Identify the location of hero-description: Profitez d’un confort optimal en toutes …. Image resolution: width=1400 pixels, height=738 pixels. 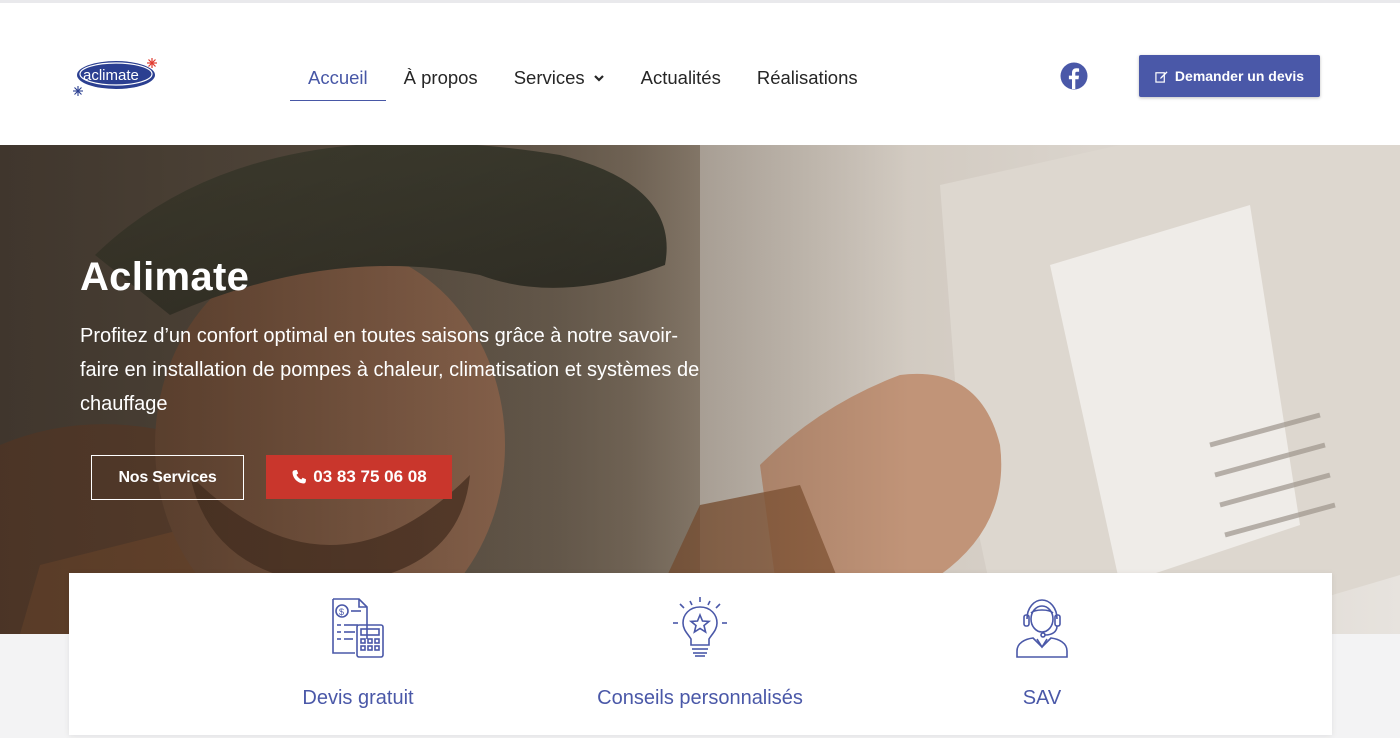
(390, 370).